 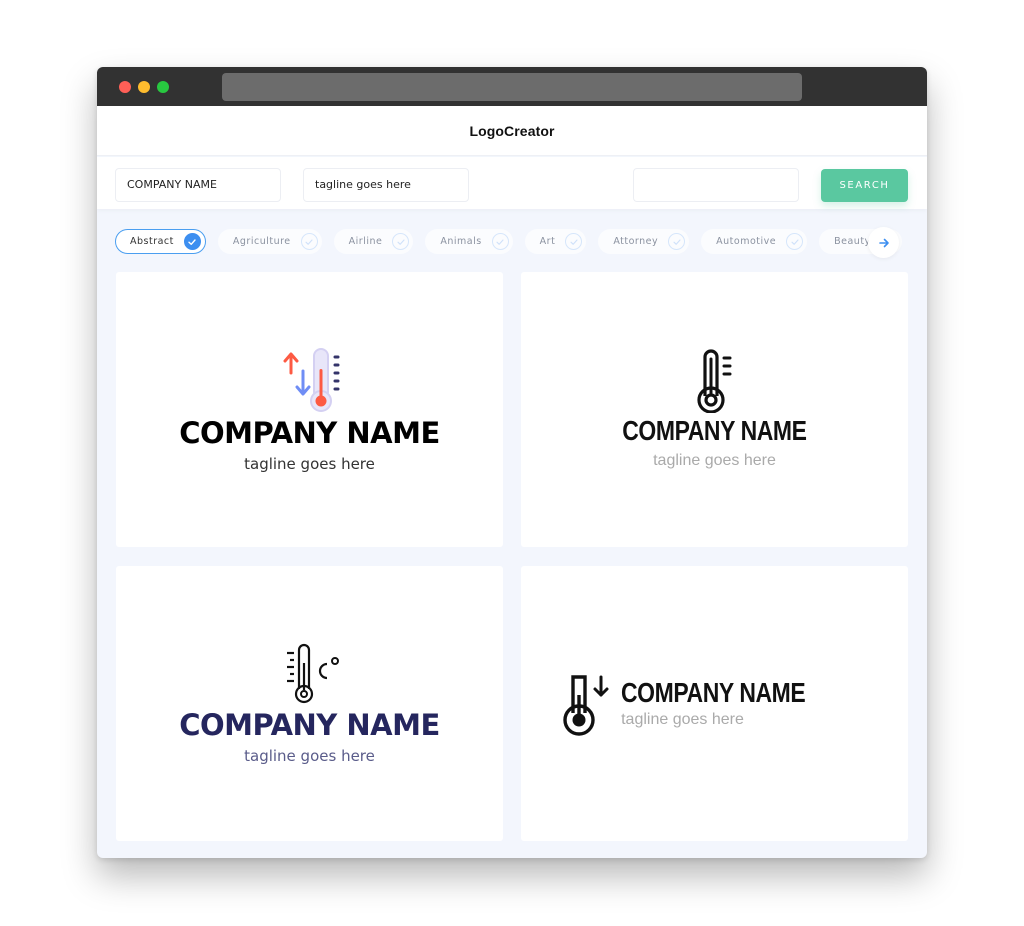 I want to click on logo-text: COMPANY NAME tagline goes here, so click(x=733, y=702).